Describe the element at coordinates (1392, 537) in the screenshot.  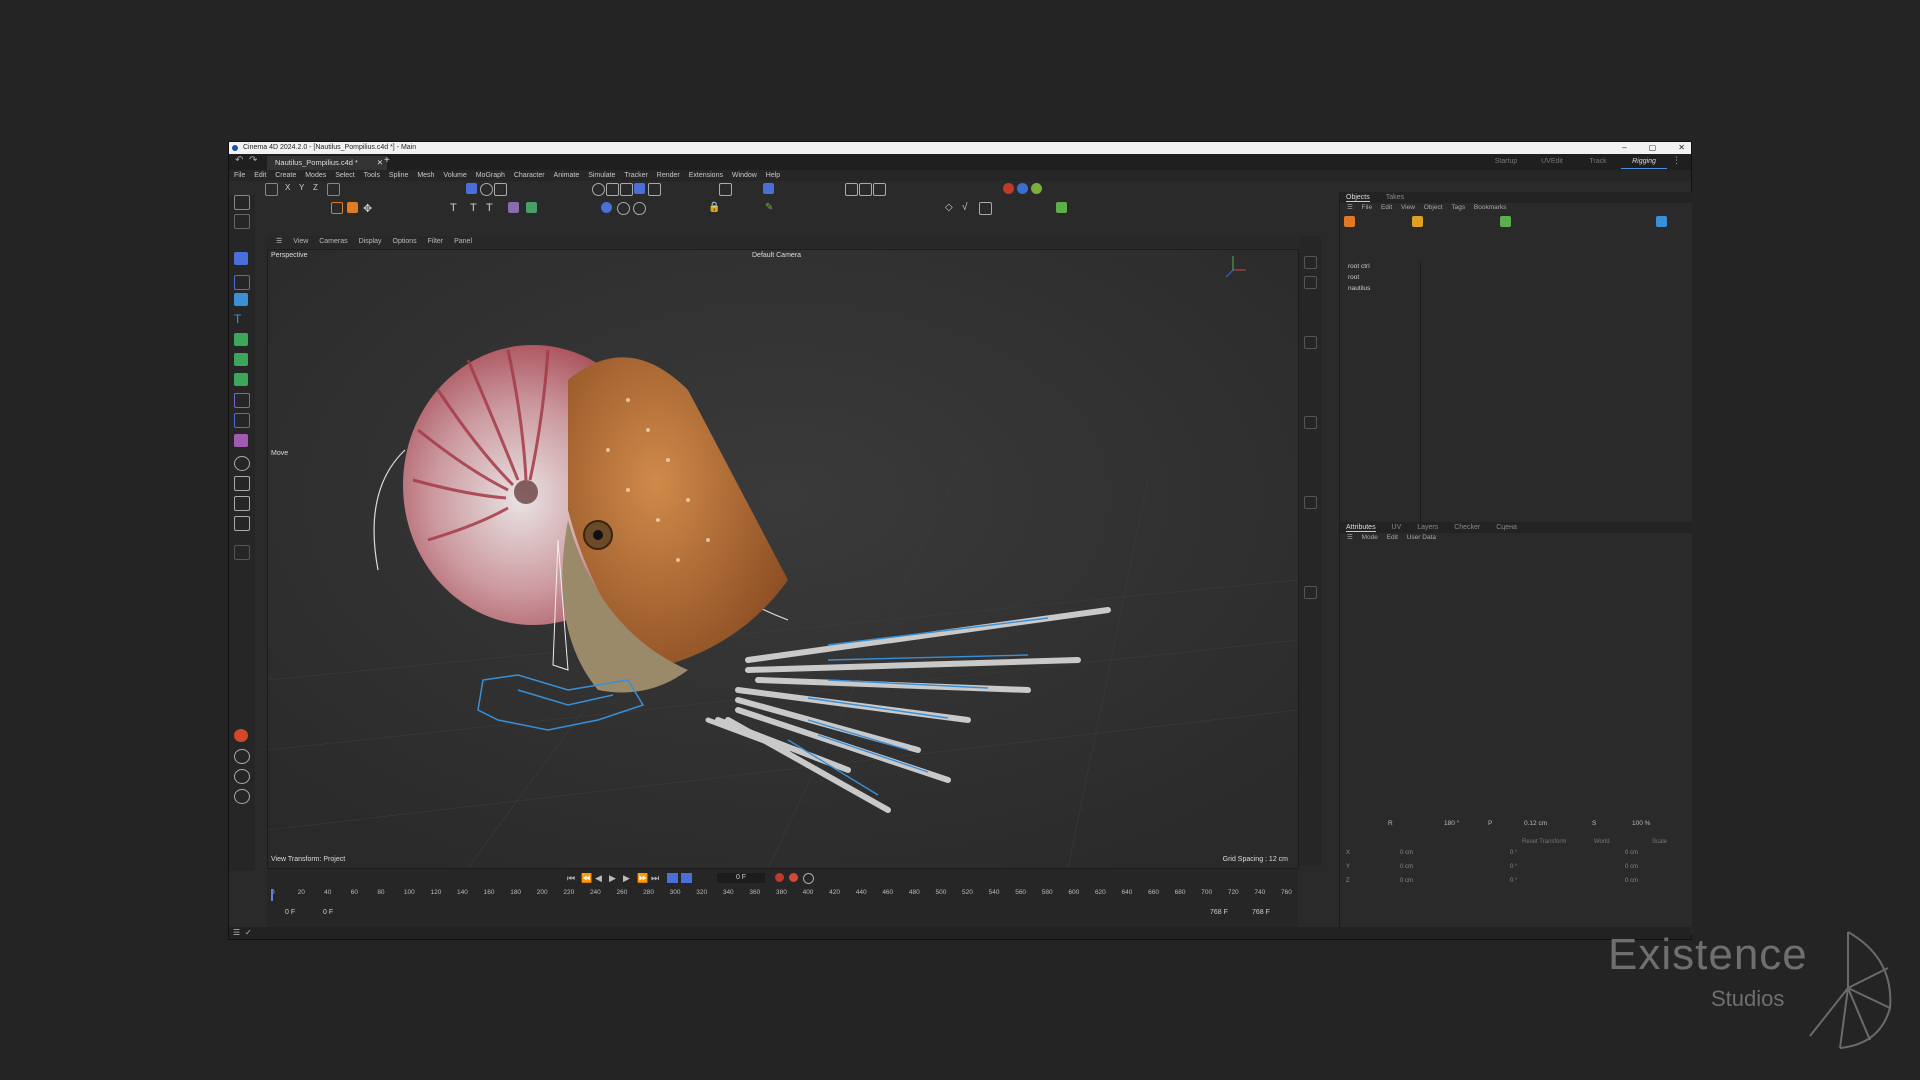
I see `attributes-menu-edit: Edit` at that location.